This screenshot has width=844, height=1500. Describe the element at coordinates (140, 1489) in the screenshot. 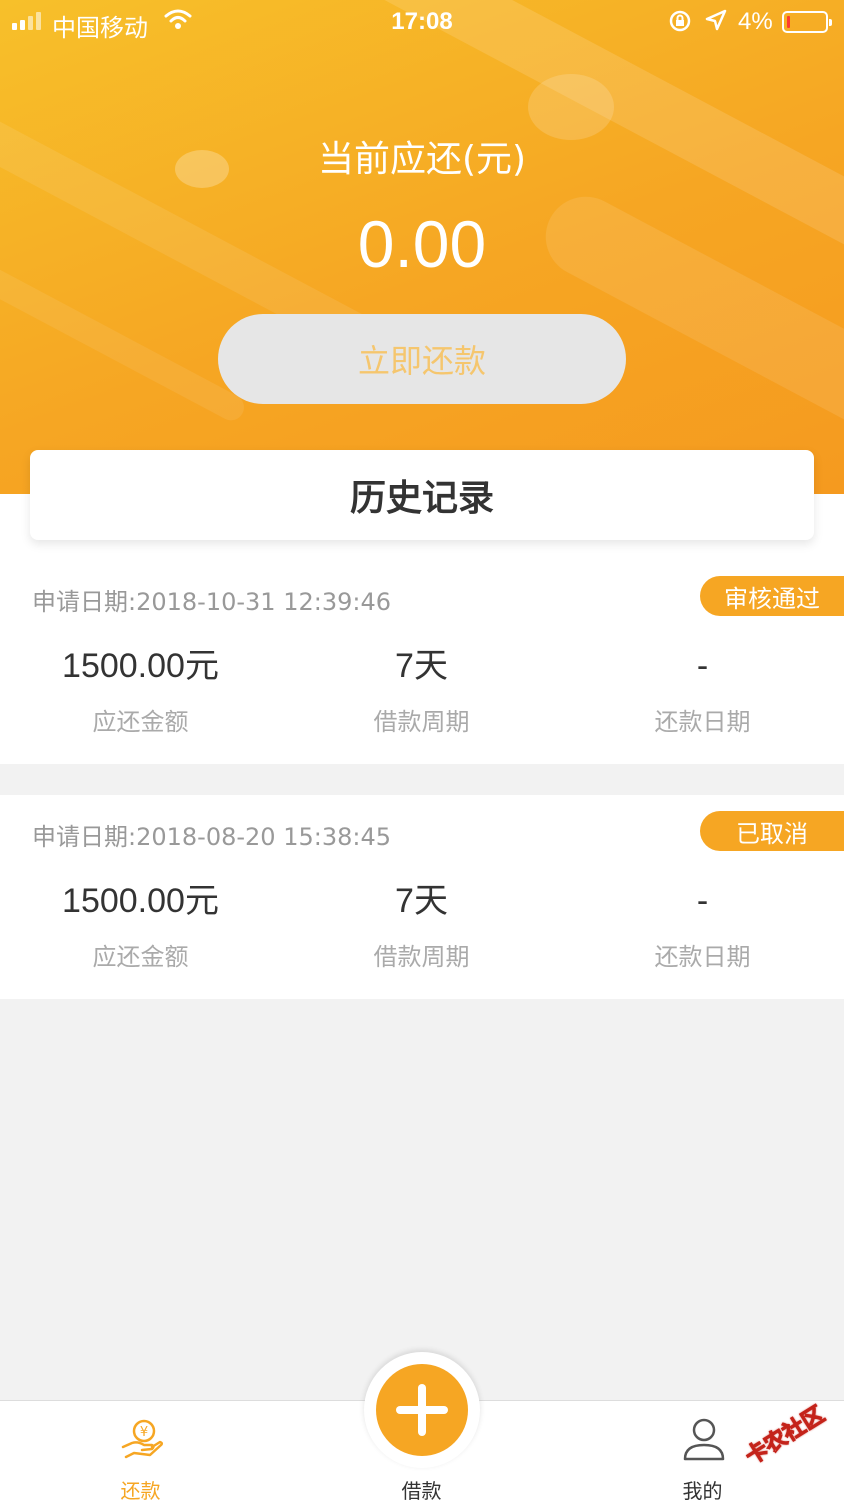

I see `tab-repay-label: 还款` at that location.